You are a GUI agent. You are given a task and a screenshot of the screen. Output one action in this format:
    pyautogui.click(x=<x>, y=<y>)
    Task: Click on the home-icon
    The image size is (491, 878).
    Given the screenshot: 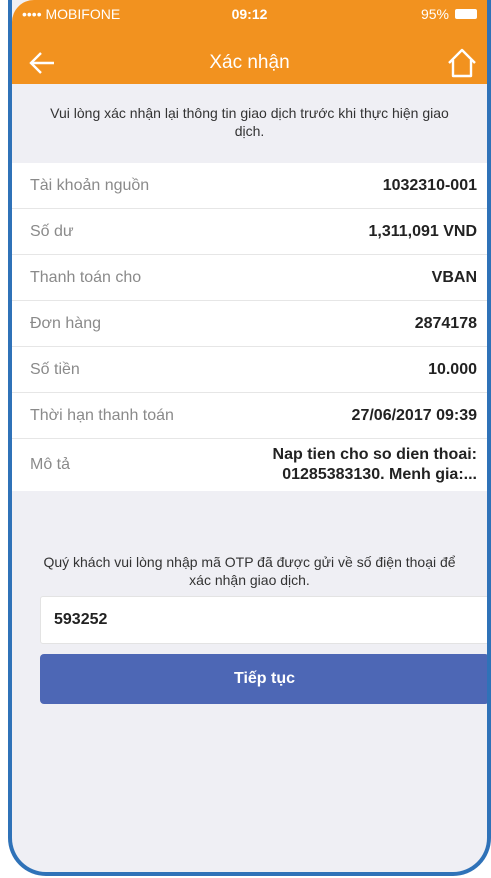 What is the action you would take?
    pyautogui.click(x=462, y=63)
    